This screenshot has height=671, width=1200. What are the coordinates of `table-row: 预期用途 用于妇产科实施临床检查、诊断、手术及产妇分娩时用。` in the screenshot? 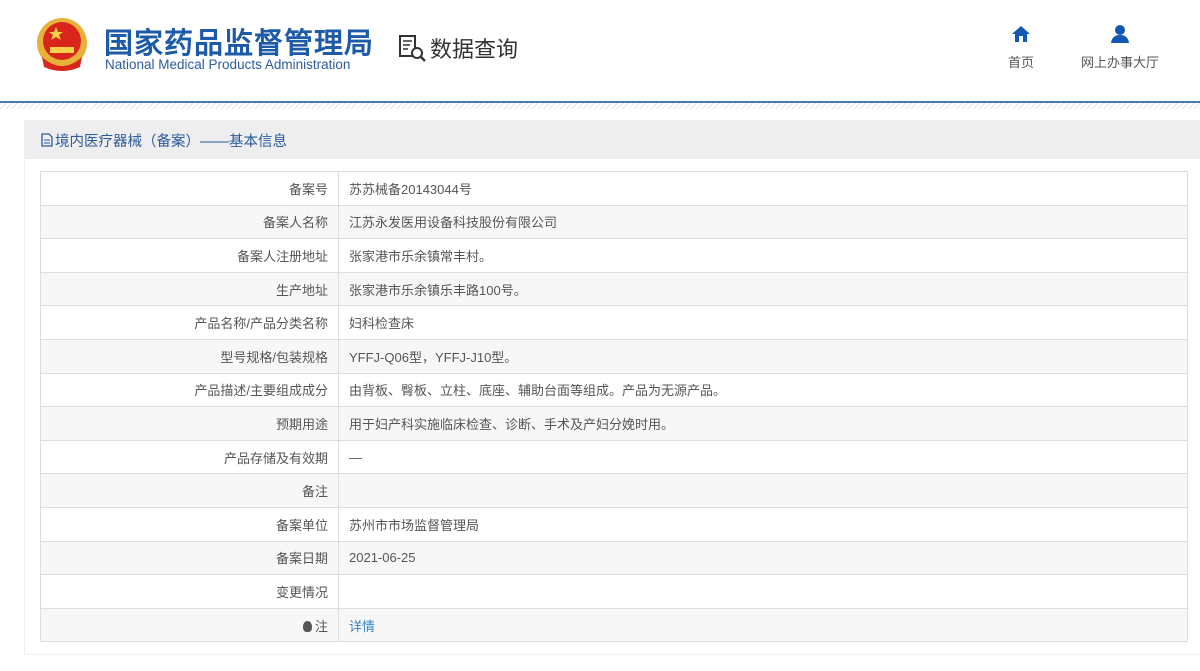 It's located at (614, 423).